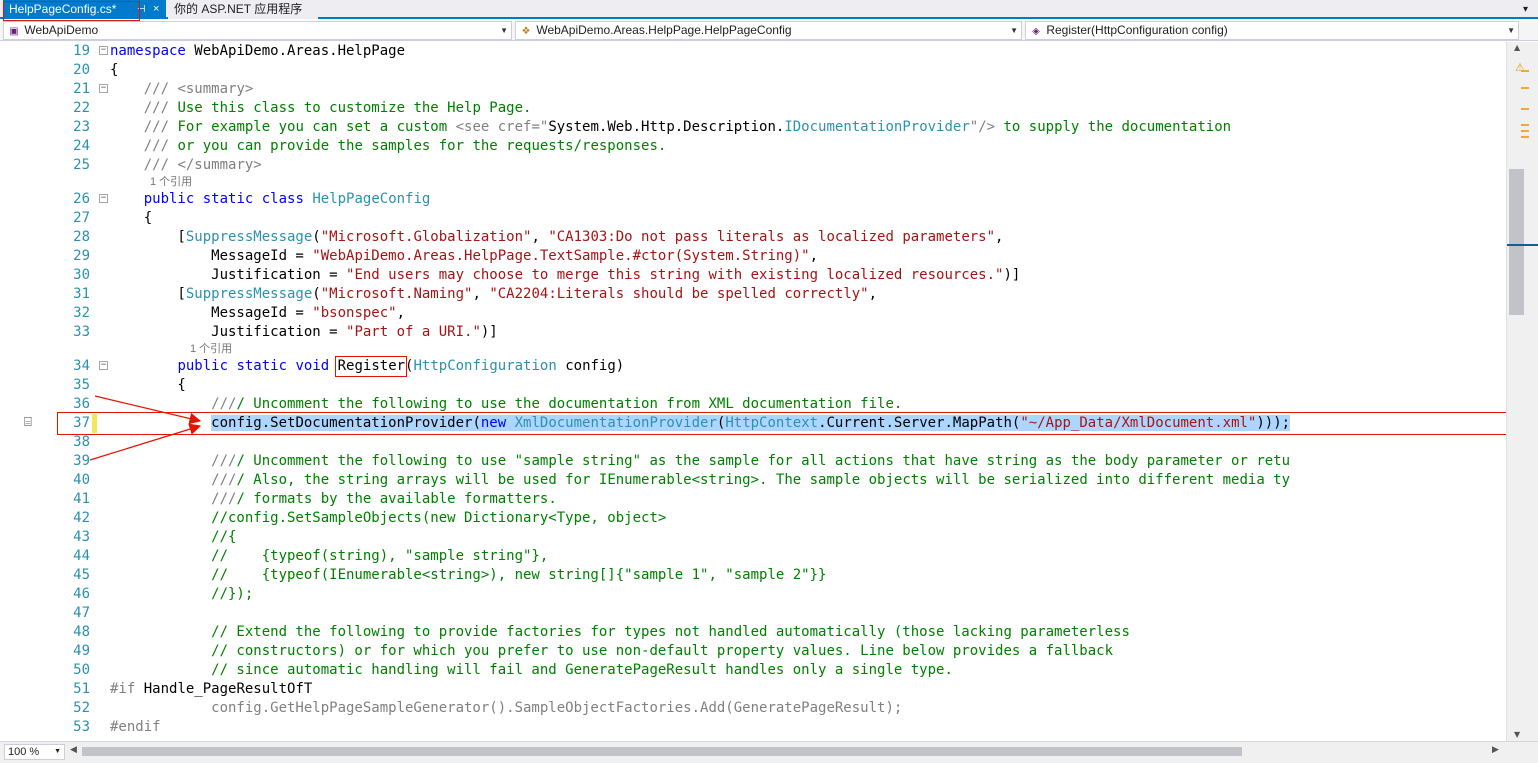 This screenshot has width=1538, height=763. Describe the element at coordinates (81, 670) in the screenshot. I see `line-number: 50` at that location.